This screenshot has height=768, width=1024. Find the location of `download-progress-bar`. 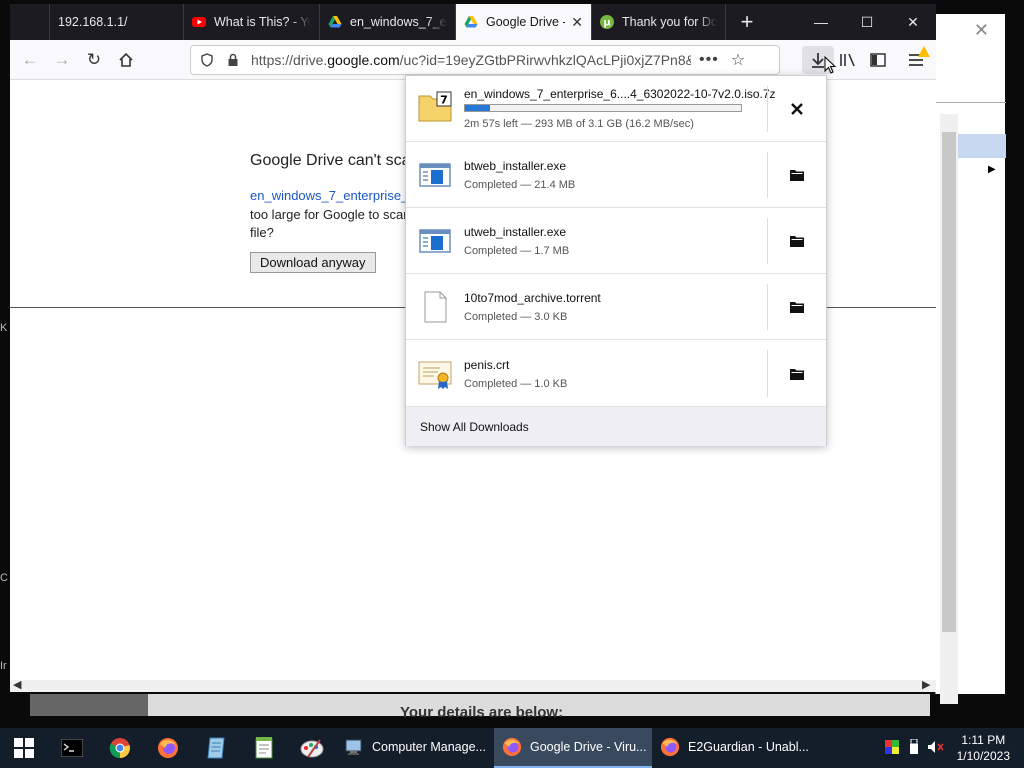

download-progress-bar is located at coordinates (603, 108).